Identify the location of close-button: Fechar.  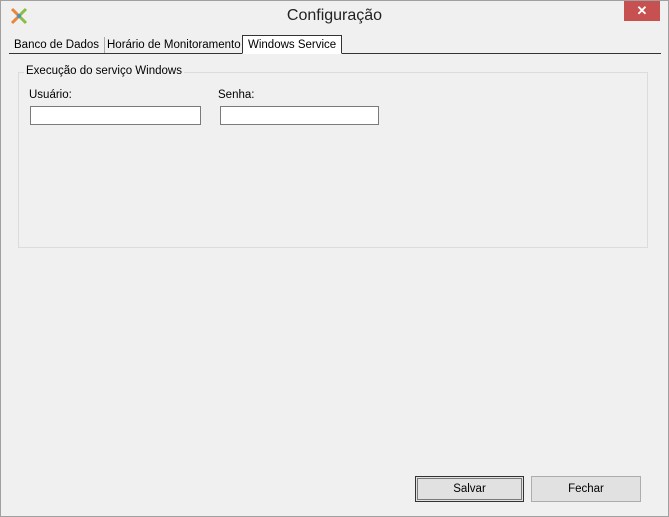
(586, 489).